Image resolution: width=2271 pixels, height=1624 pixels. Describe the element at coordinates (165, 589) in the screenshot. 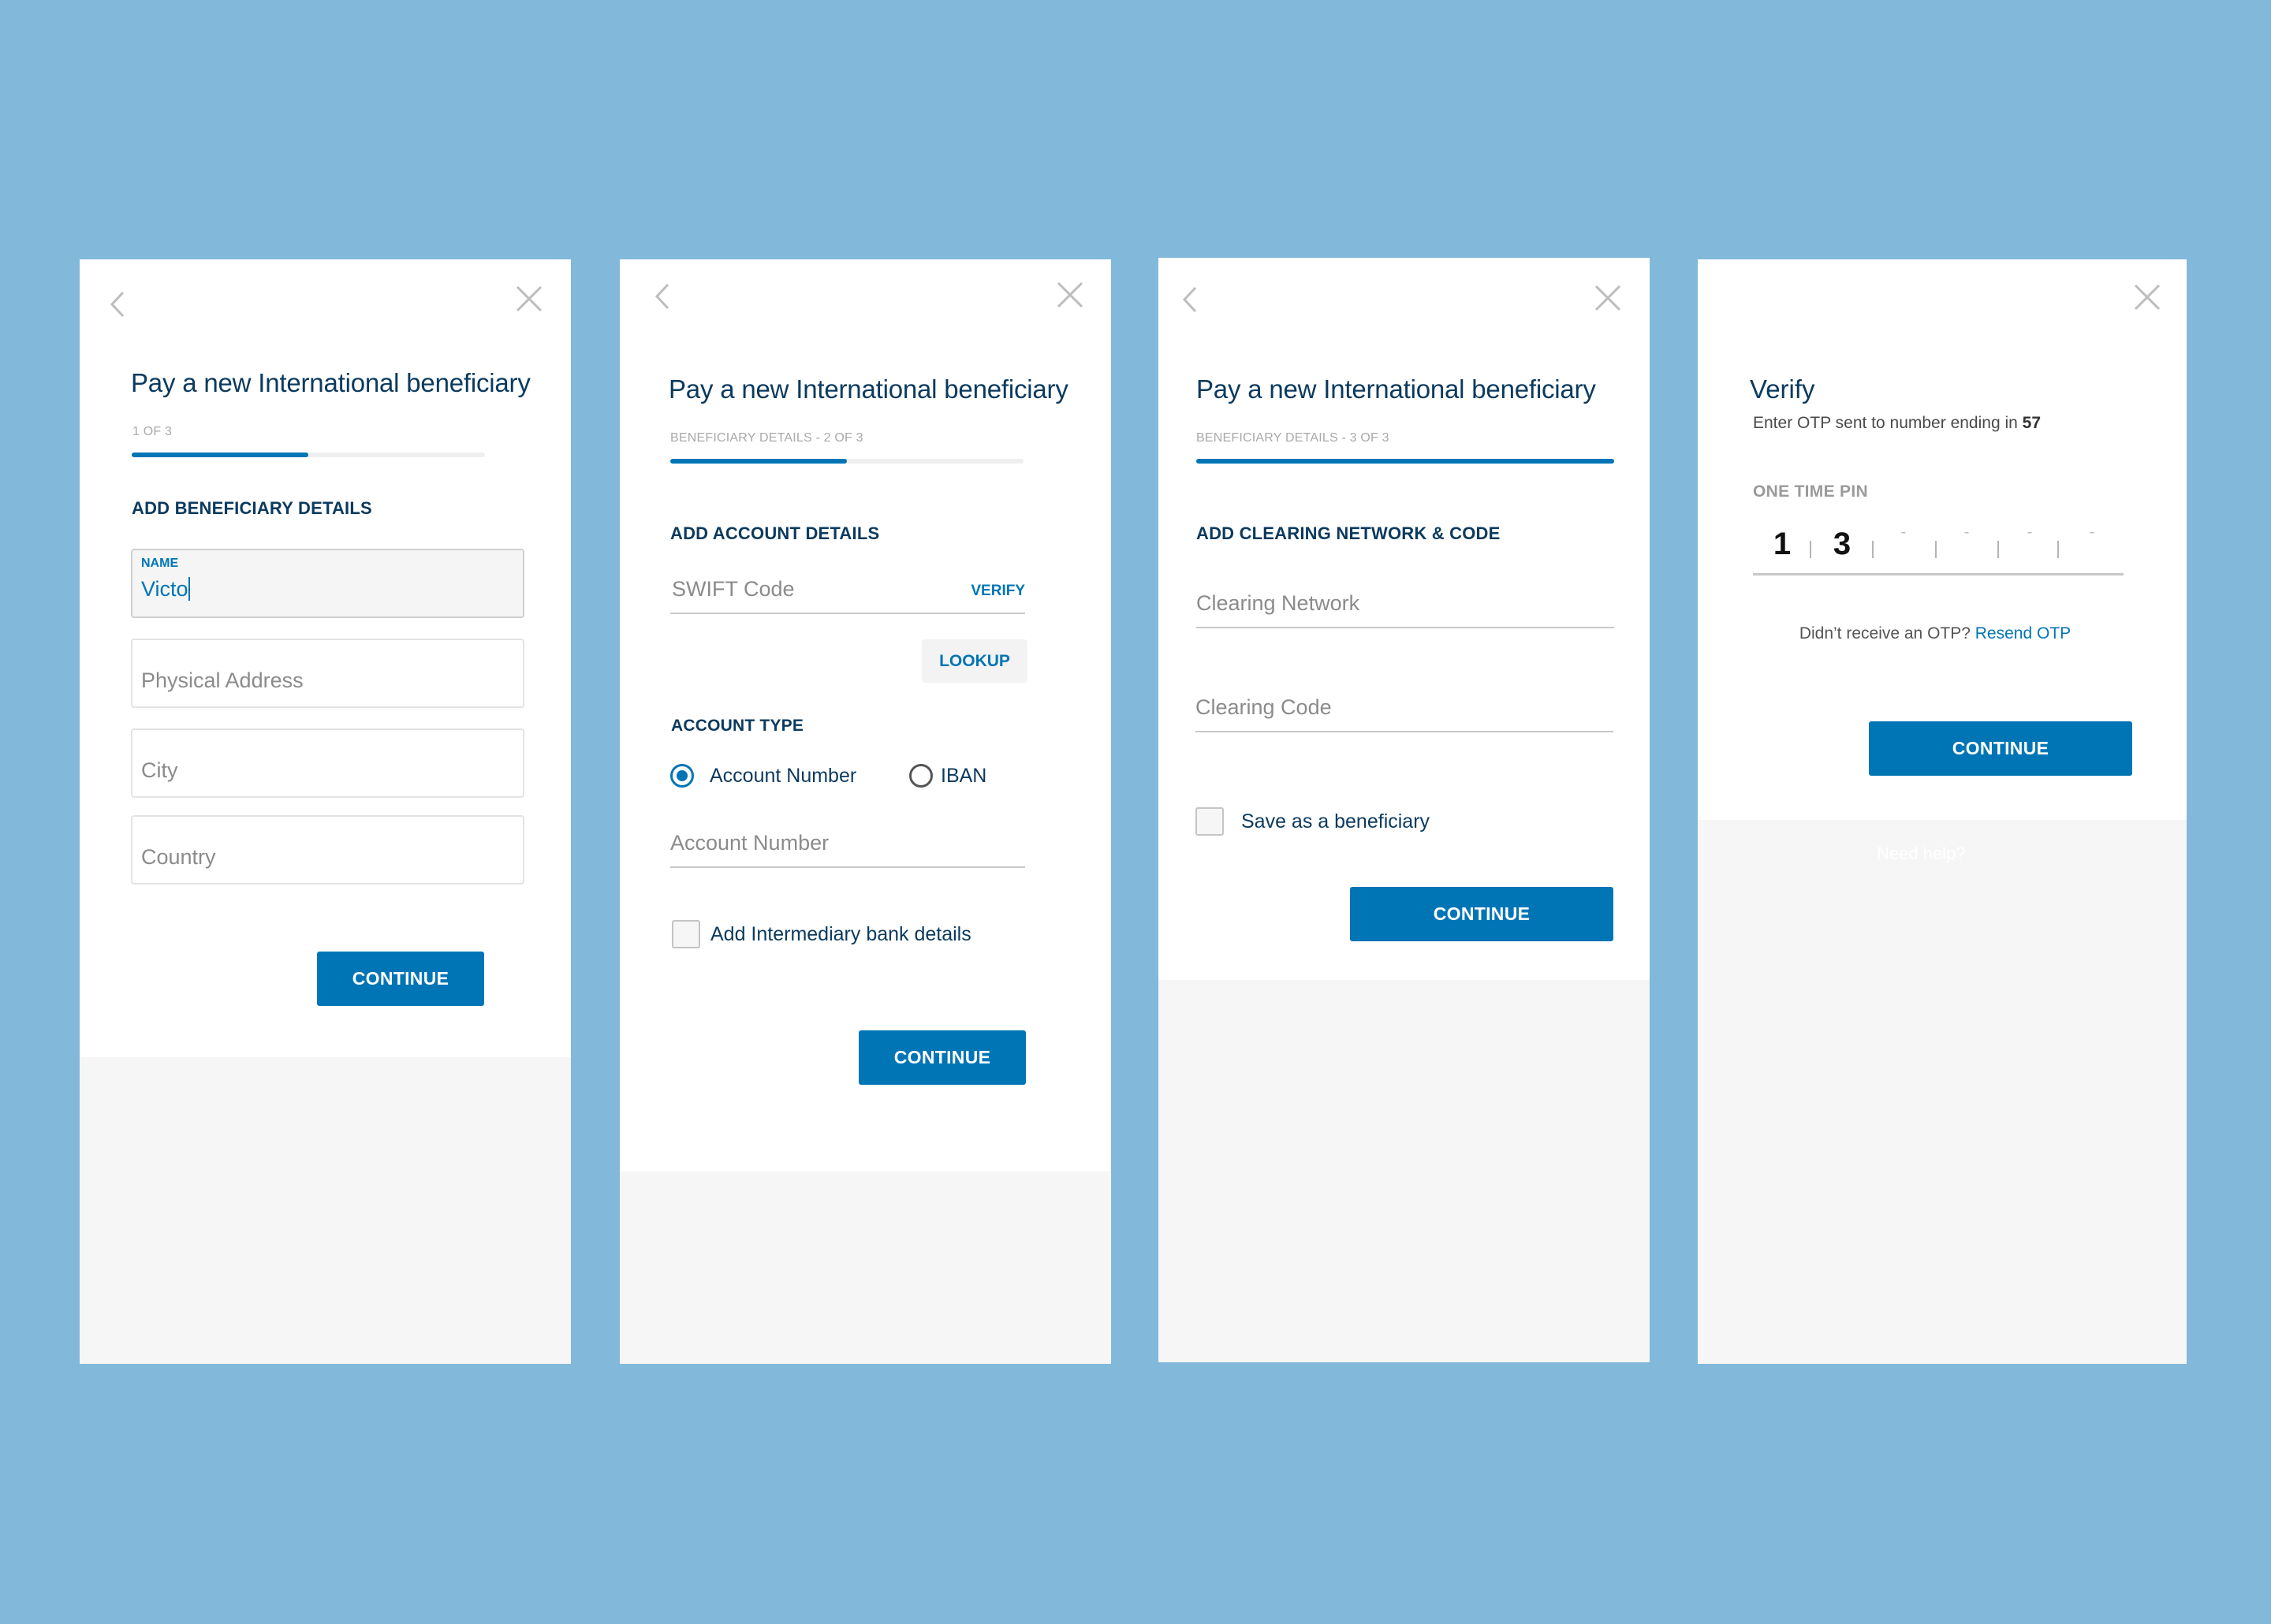

I see `name-field-value: Victo` at that location.